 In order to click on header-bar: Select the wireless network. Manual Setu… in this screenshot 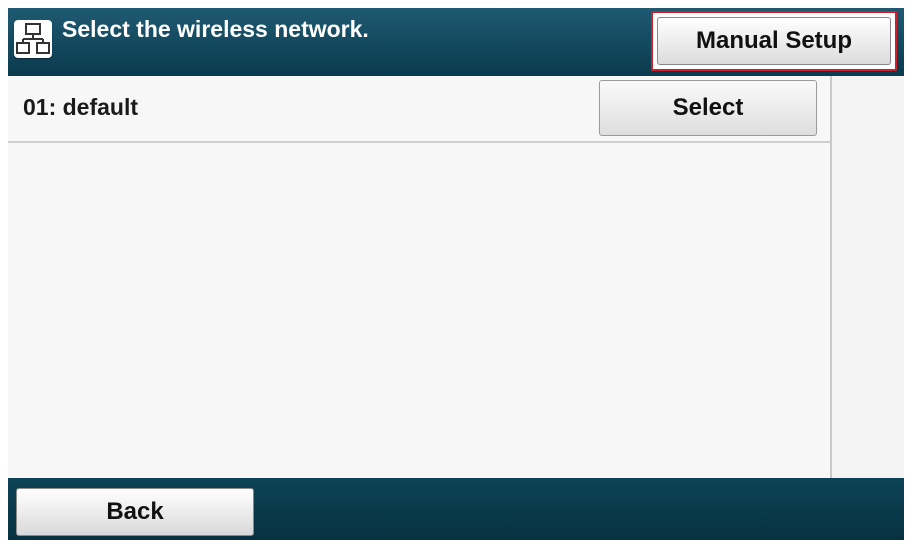, I will do `click(456, 42)`.